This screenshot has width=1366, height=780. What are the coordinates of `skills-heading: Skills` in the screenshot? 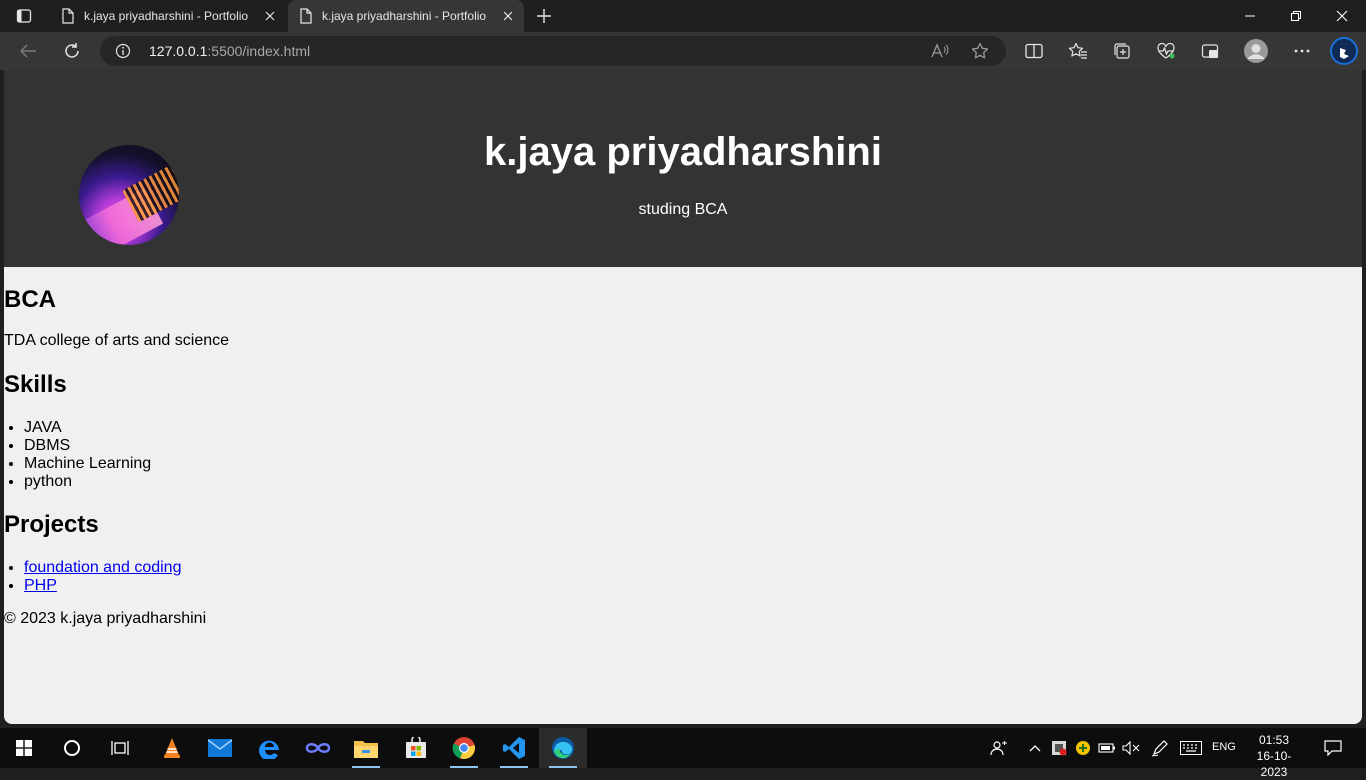 It's located at (35, 384).